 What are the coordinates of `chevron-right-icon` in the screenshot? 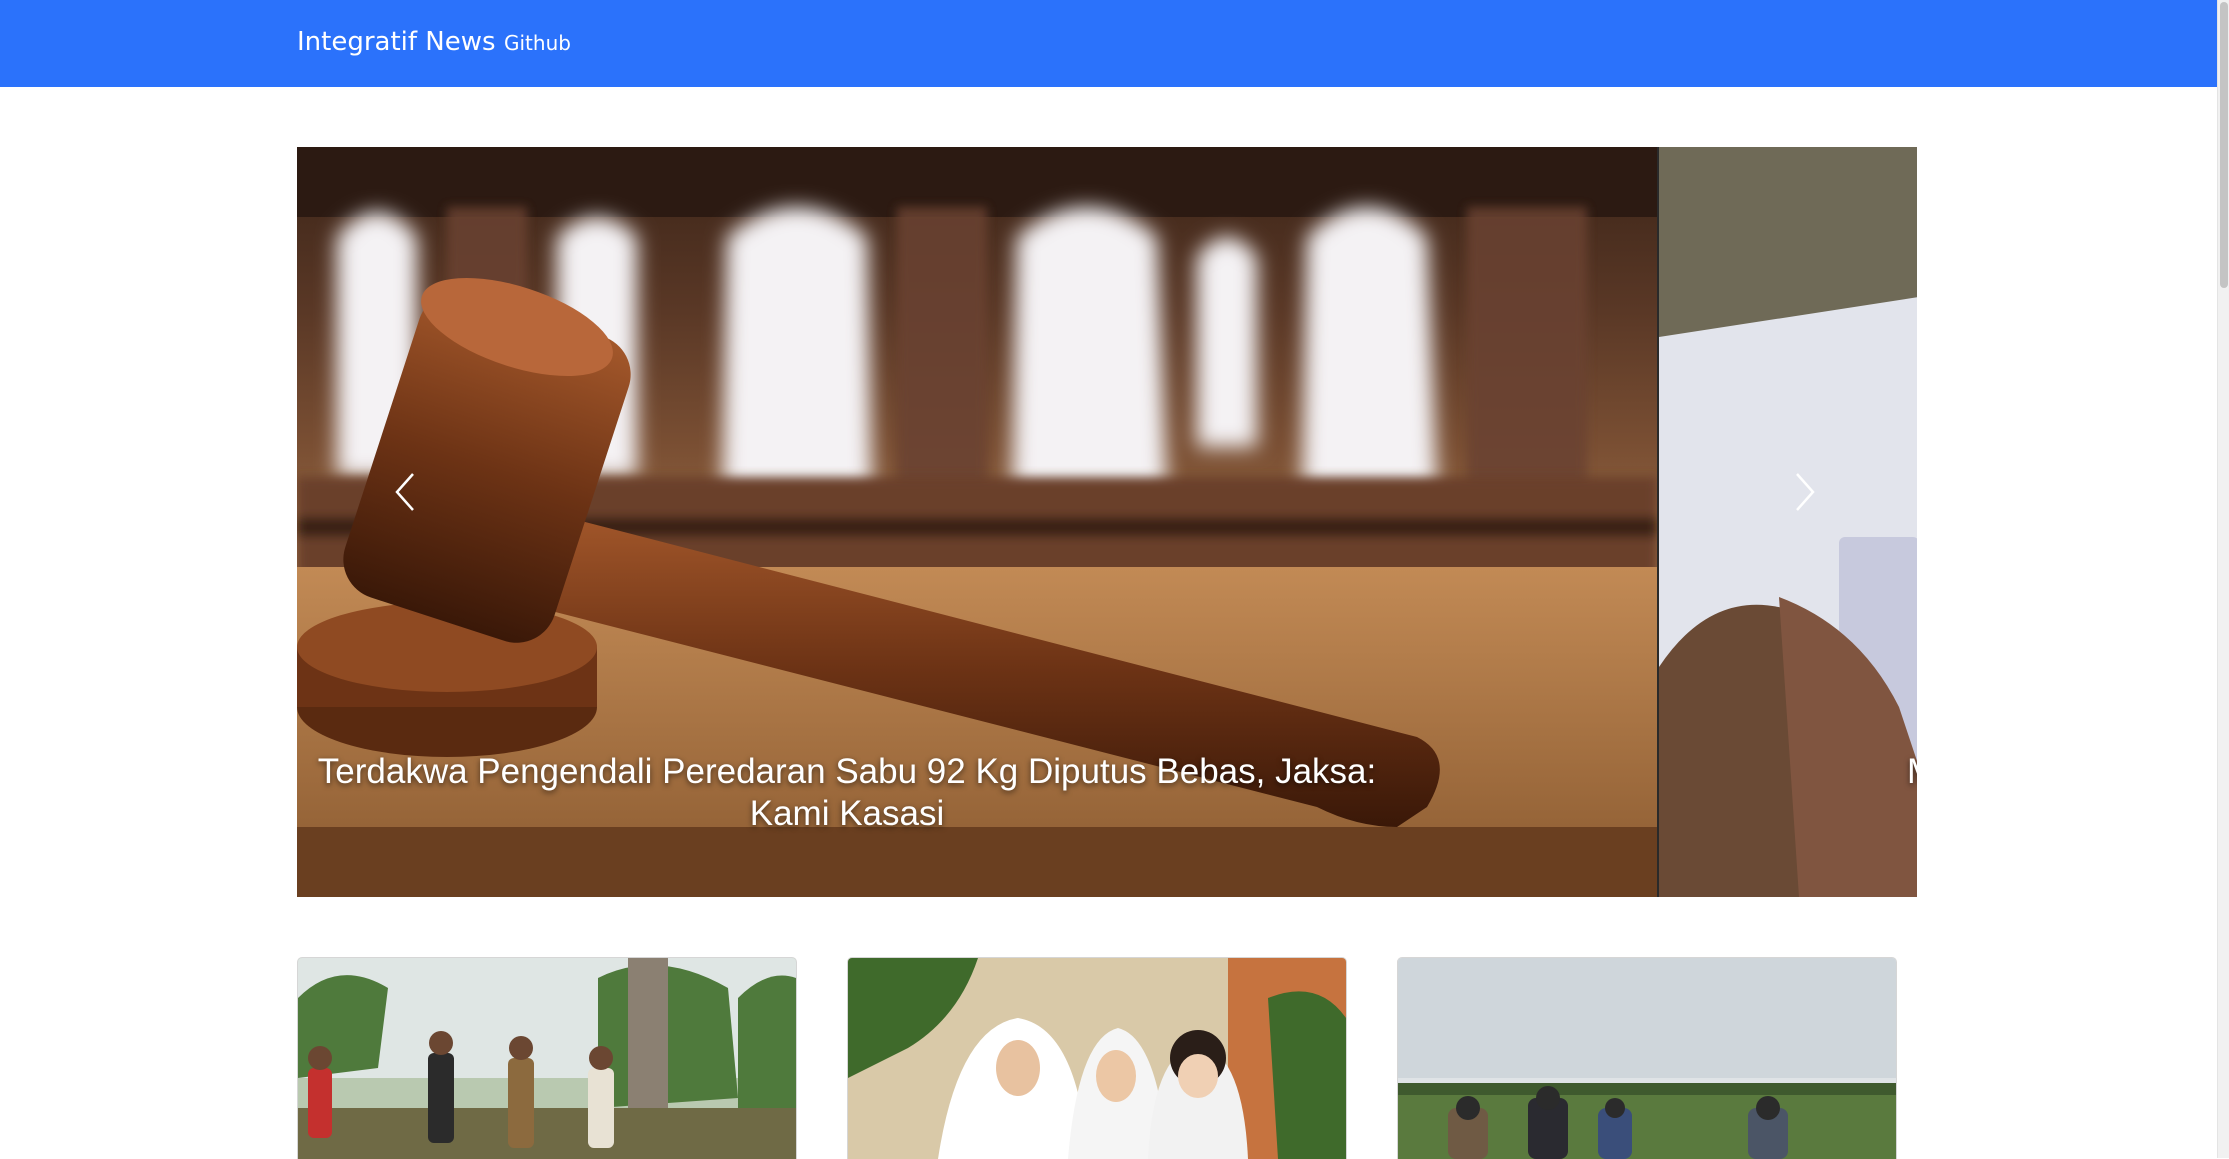 It's located at (1805, 492).